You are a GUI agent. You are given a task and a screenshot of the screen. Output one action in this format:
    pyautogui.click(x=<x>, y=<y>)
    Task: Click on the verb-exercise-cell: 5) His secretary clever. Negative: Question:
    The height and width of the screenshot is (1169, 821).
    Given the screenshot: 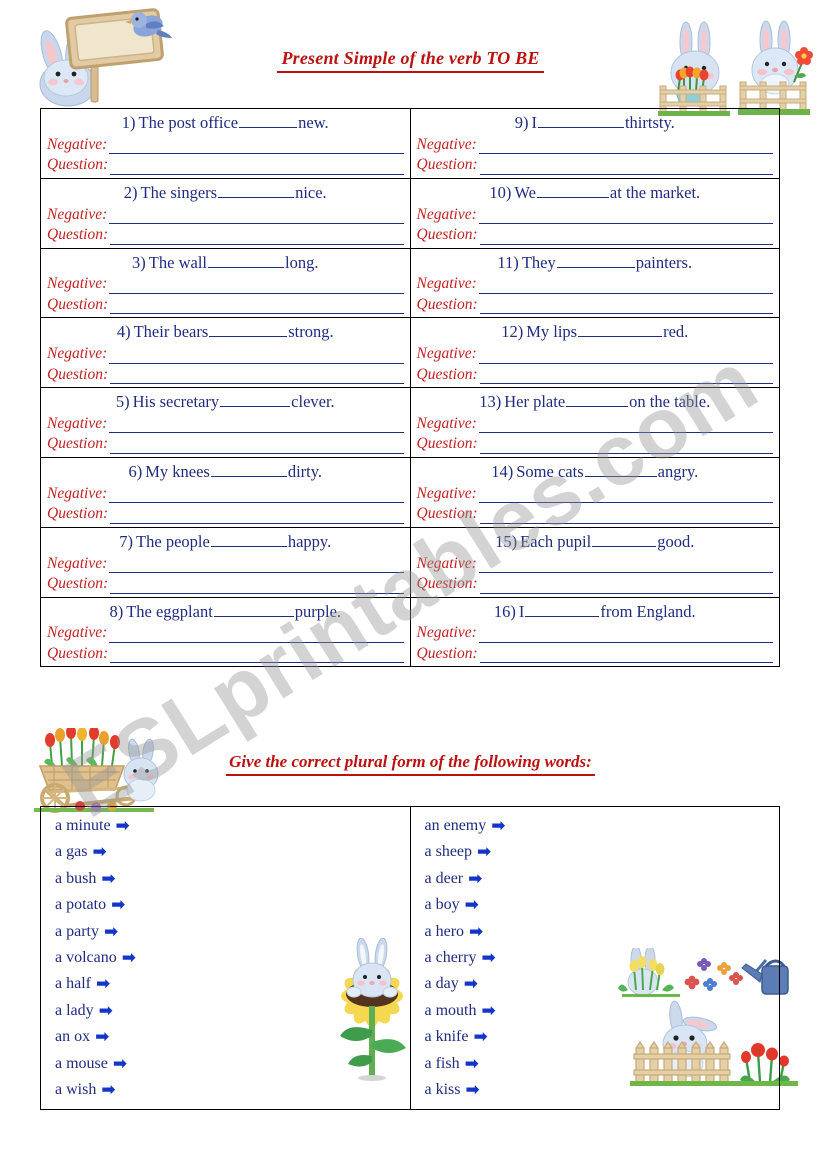 What is the action you would take?
    pyautogui.click(x=225, y=422)
    